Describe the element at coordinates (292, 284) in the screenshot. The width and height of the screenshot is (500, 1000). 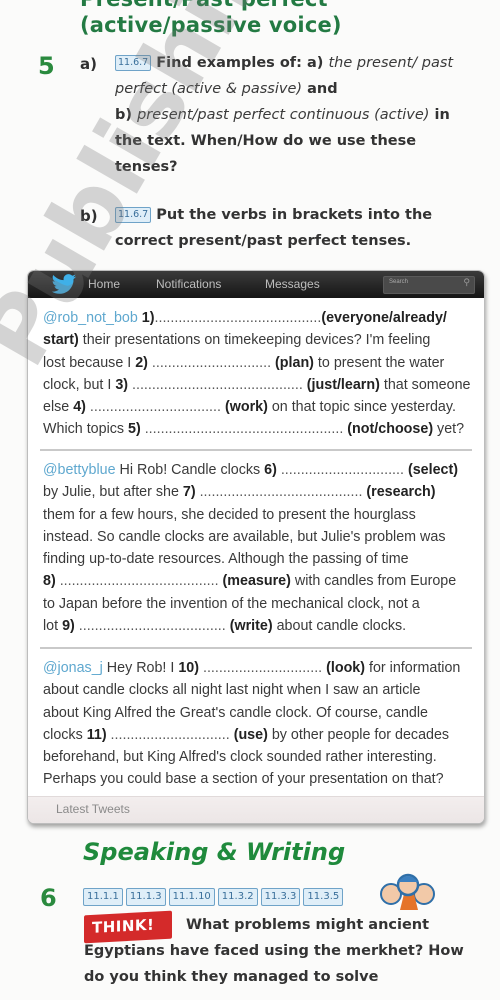
I see `nav-messages: Messages` at that location.